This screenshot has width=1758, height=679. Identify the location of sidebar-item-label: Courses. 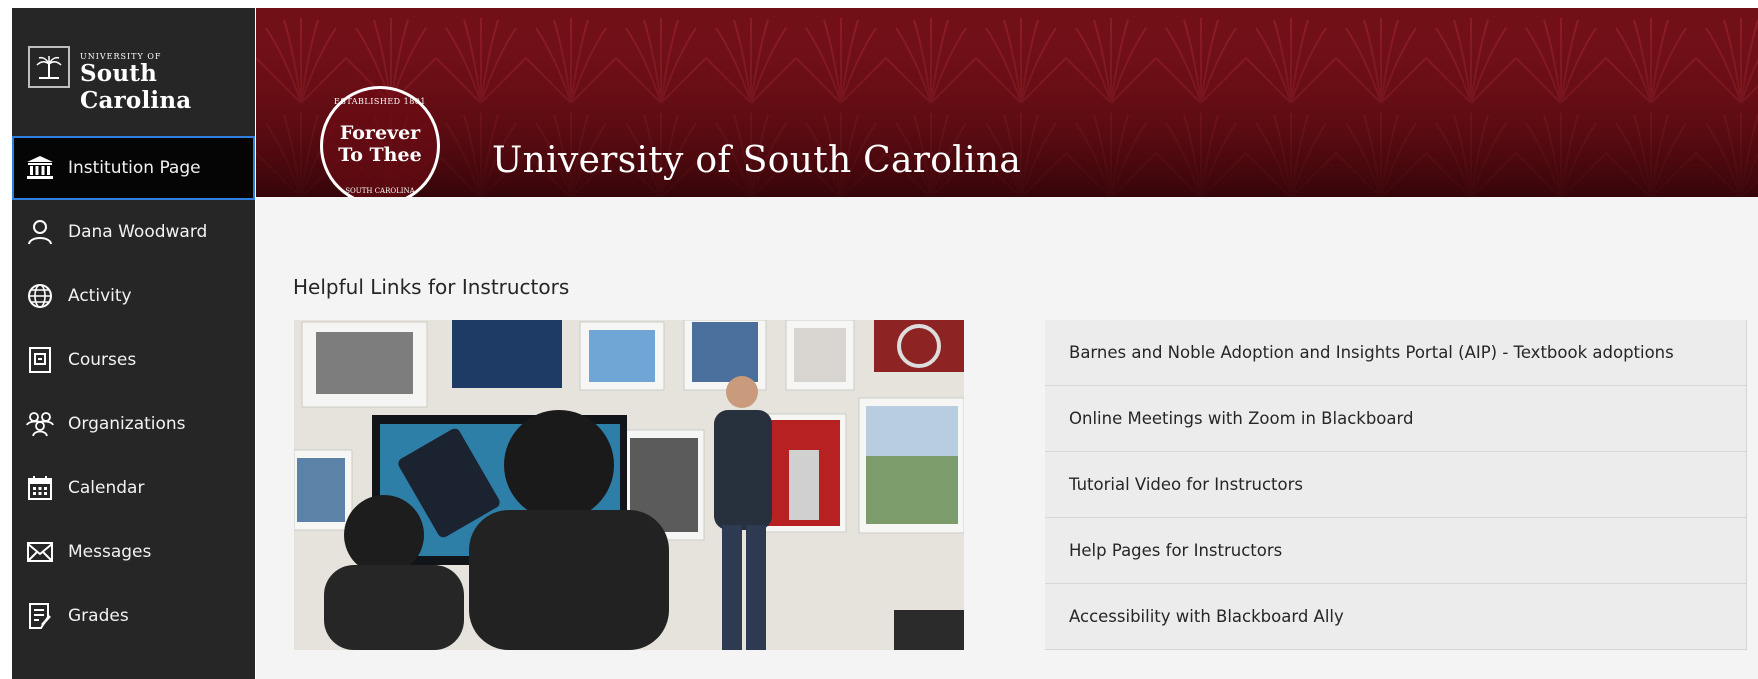
(102, 360).